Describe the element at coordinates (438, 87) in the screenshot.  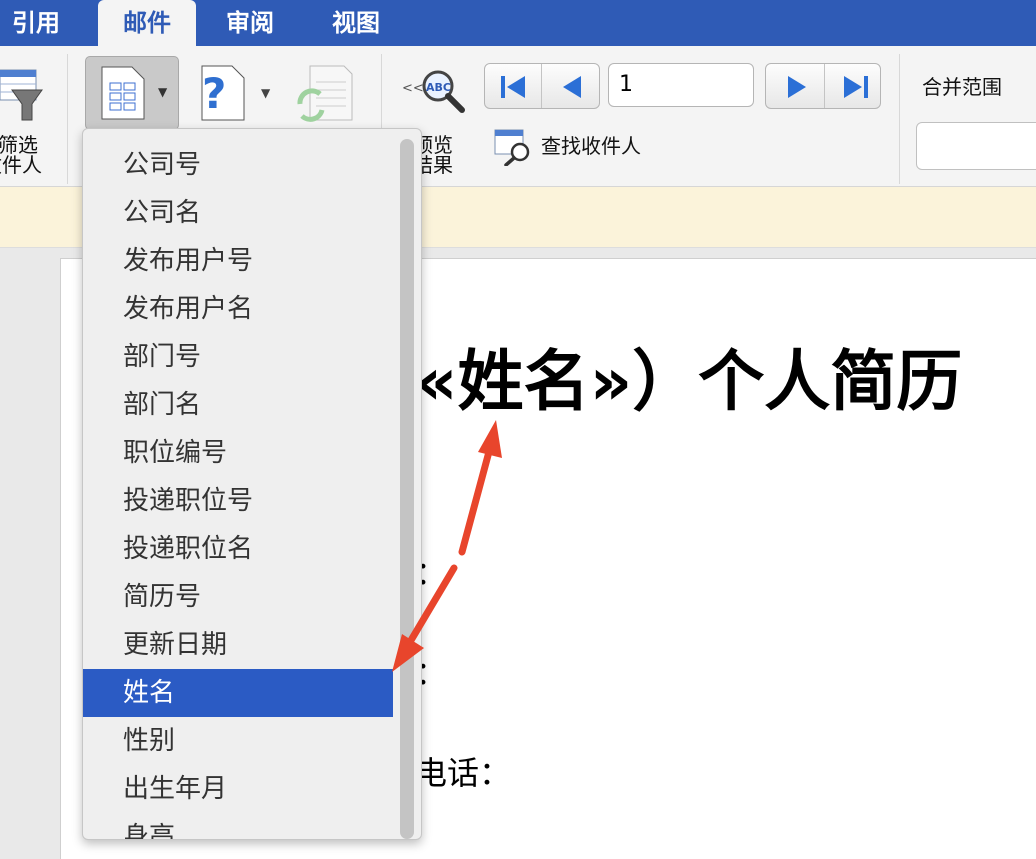
I see `svg-text: ABC` at that location.